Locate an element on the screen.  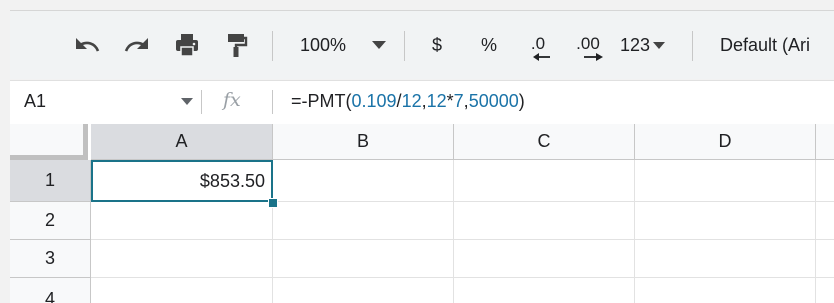
formula-input: =-PMT(0.109/12,12*7,50000) is located at coordinates (408, 101).